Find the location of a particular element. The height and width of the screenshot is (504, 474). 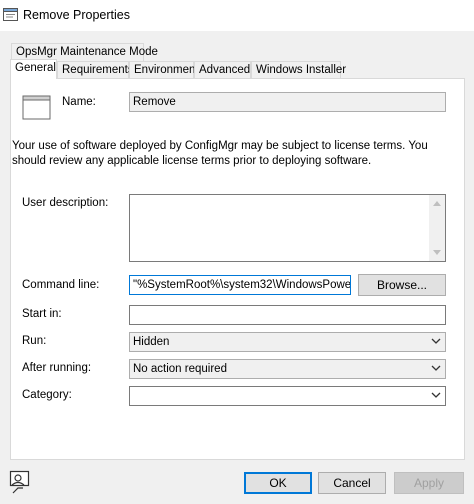

command-line-input: "%SystemRoot%\system32\WindowsPowerShell is located at coordinates (240, 285).